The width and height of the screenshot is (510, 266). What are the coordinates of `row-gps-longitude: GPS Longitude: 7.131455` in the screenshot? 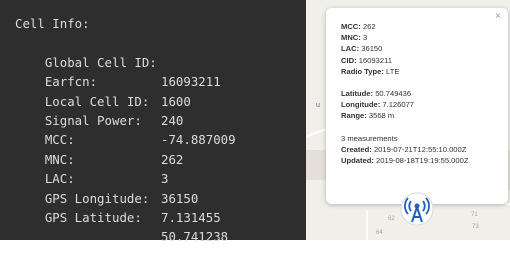 It's located at (160, 197).